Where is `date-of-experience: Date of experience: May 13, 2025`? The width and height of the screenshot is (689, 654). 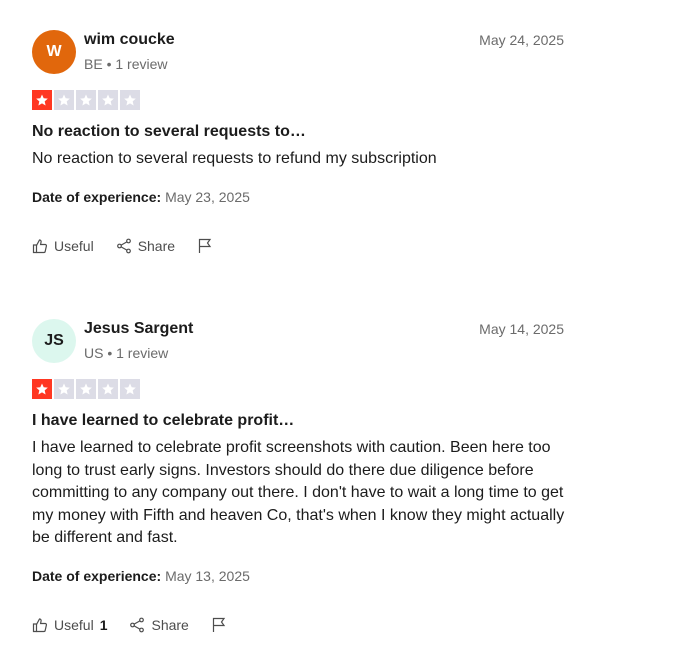 date-of-experience: Date of experience: May 13, 2025 is located at coordinates (141, 576).